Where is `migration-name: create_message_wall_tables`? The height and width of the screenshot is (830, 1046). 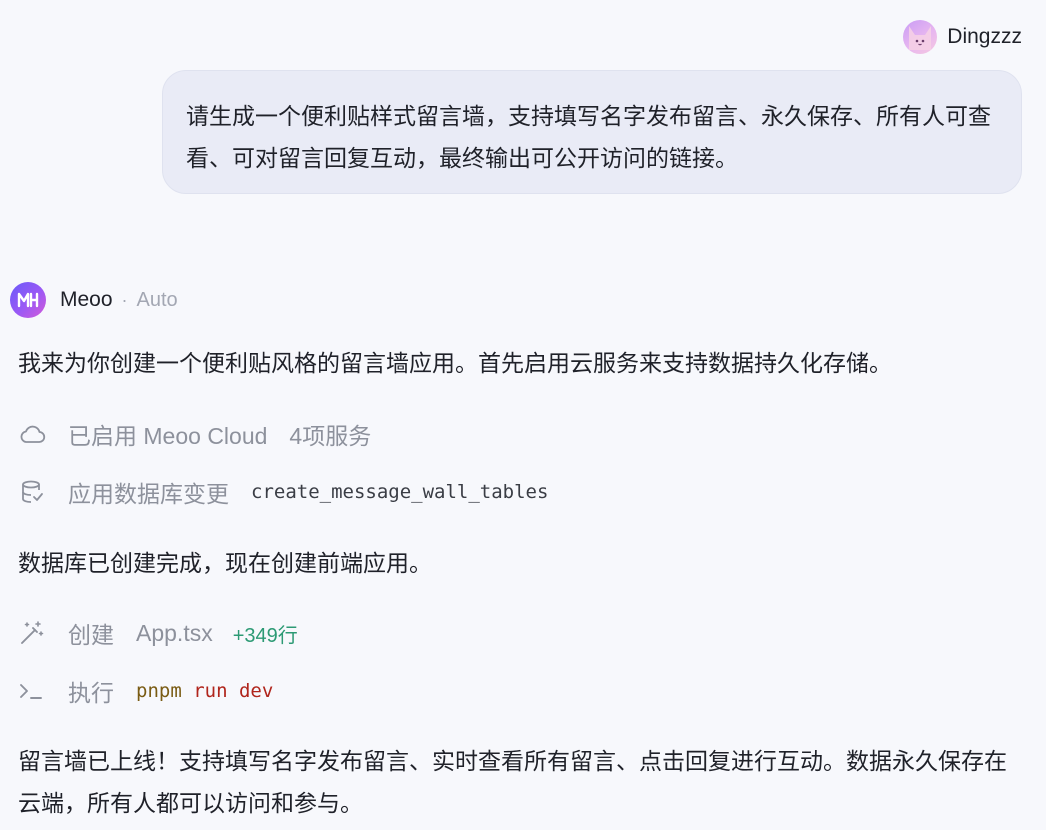
migration-name: create_message_wall_tables is located at coordinates (400, 492).